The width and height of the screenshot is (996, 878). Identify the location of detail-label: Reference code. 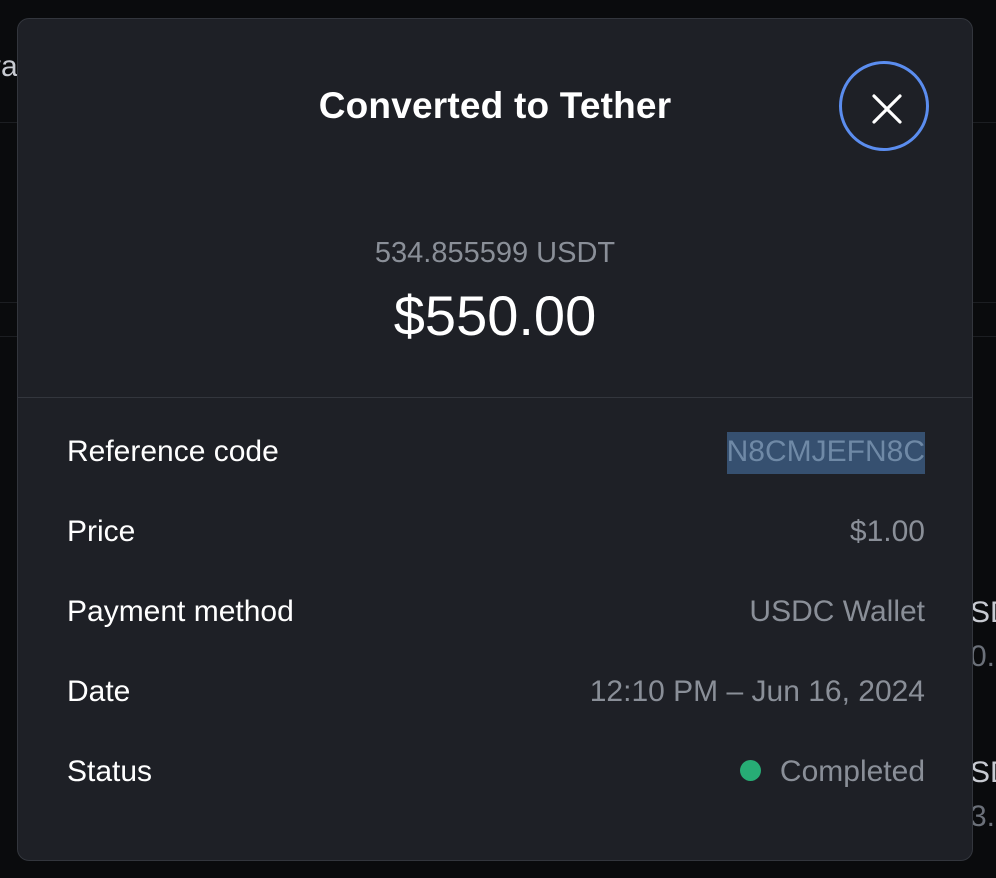
(173, 451).